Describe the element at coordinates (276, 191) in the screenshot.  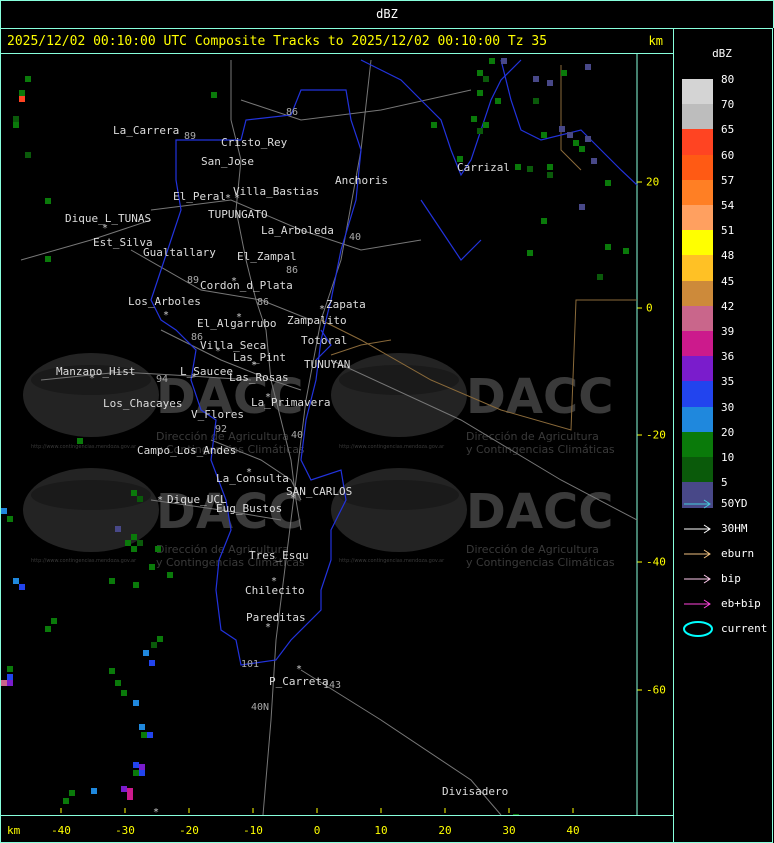
I see `place-label: Villa_Bastias` at that location.